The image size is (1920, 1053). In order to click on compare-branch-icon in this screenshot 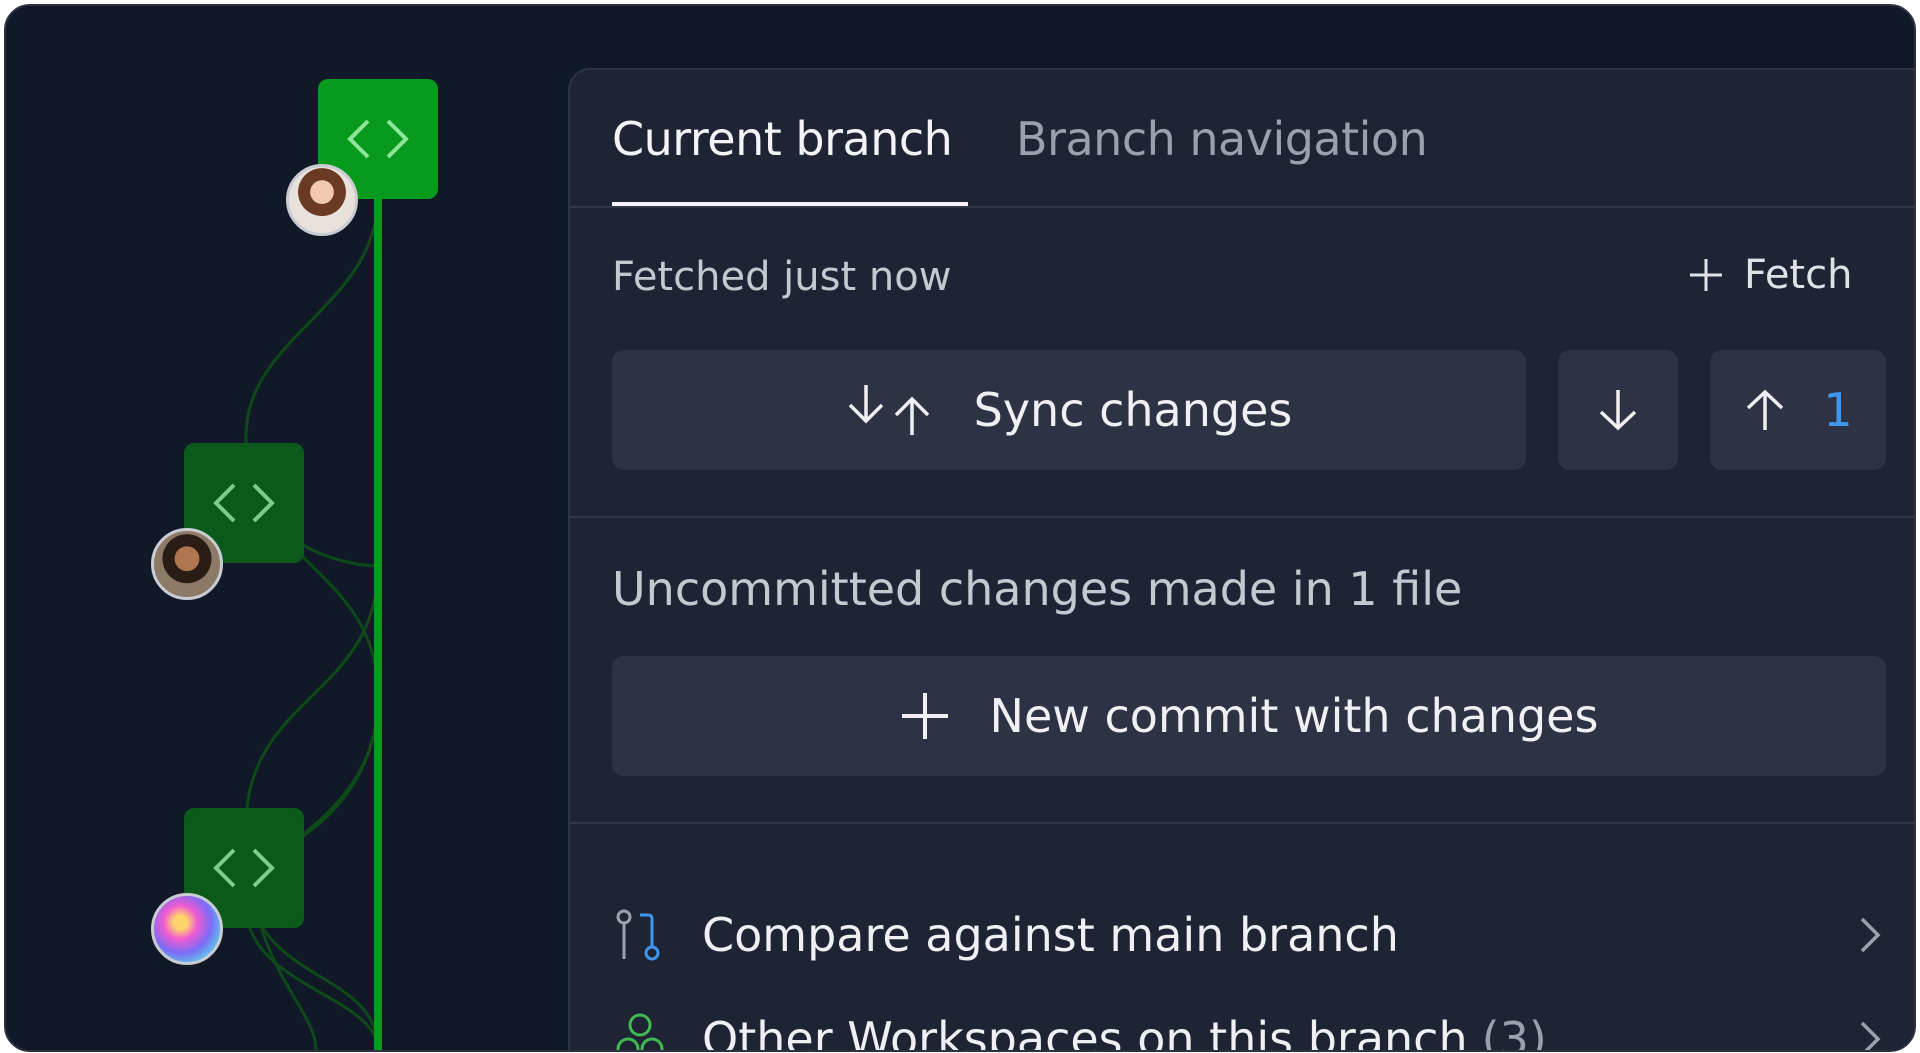, I will do `click(638, 935)`.